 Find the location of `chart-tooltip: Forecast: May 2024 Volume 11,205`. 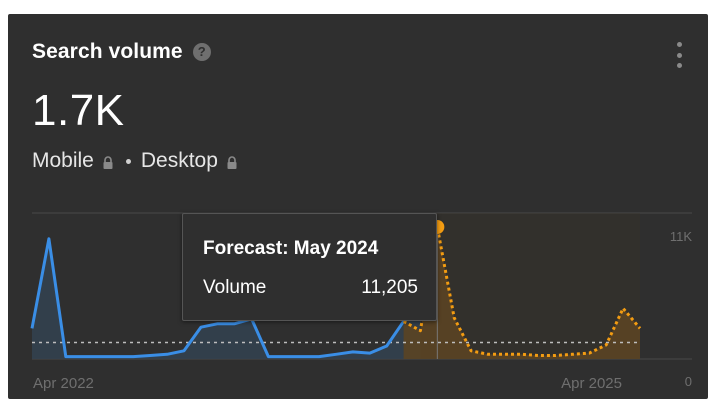

chart-tooltip: Forecast: May 2024 Volume 11,205 is located at coordinates (309, 267).